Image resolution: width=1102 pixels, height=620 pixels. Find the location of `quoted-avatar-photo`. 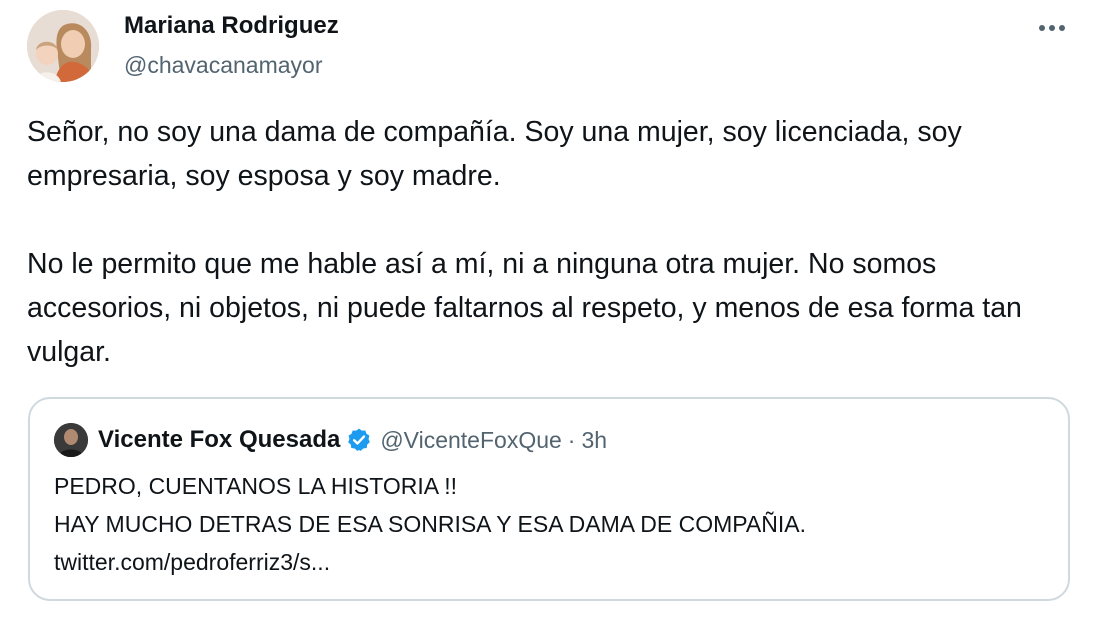

quoted-avatar-photo is located at coordinates (71, 440).